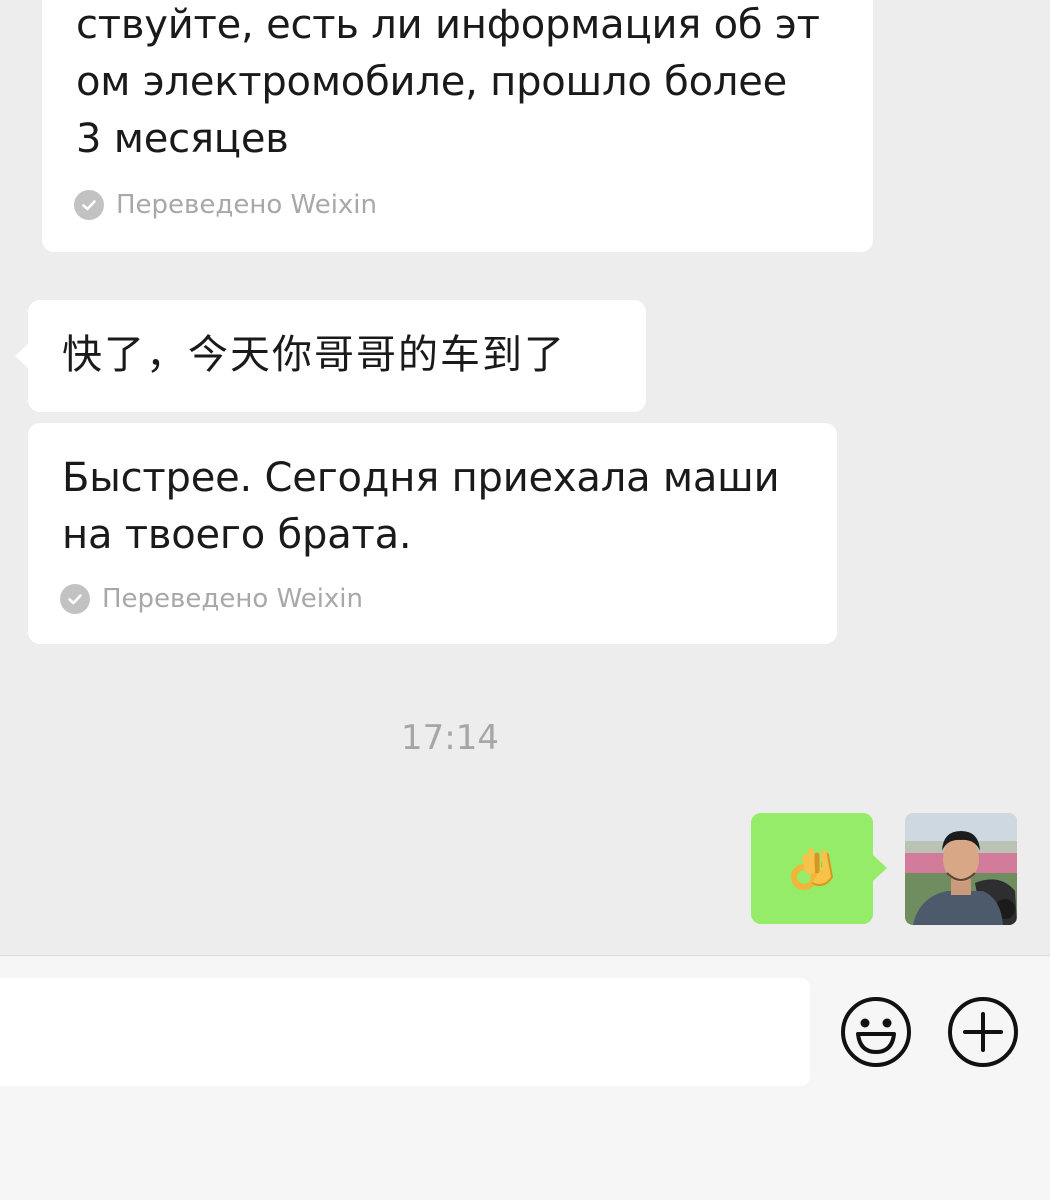 The image size is (1050, 1200). I want to click on message-text-2: 快了，今天你哥哥的车到了, so click(314, 355).